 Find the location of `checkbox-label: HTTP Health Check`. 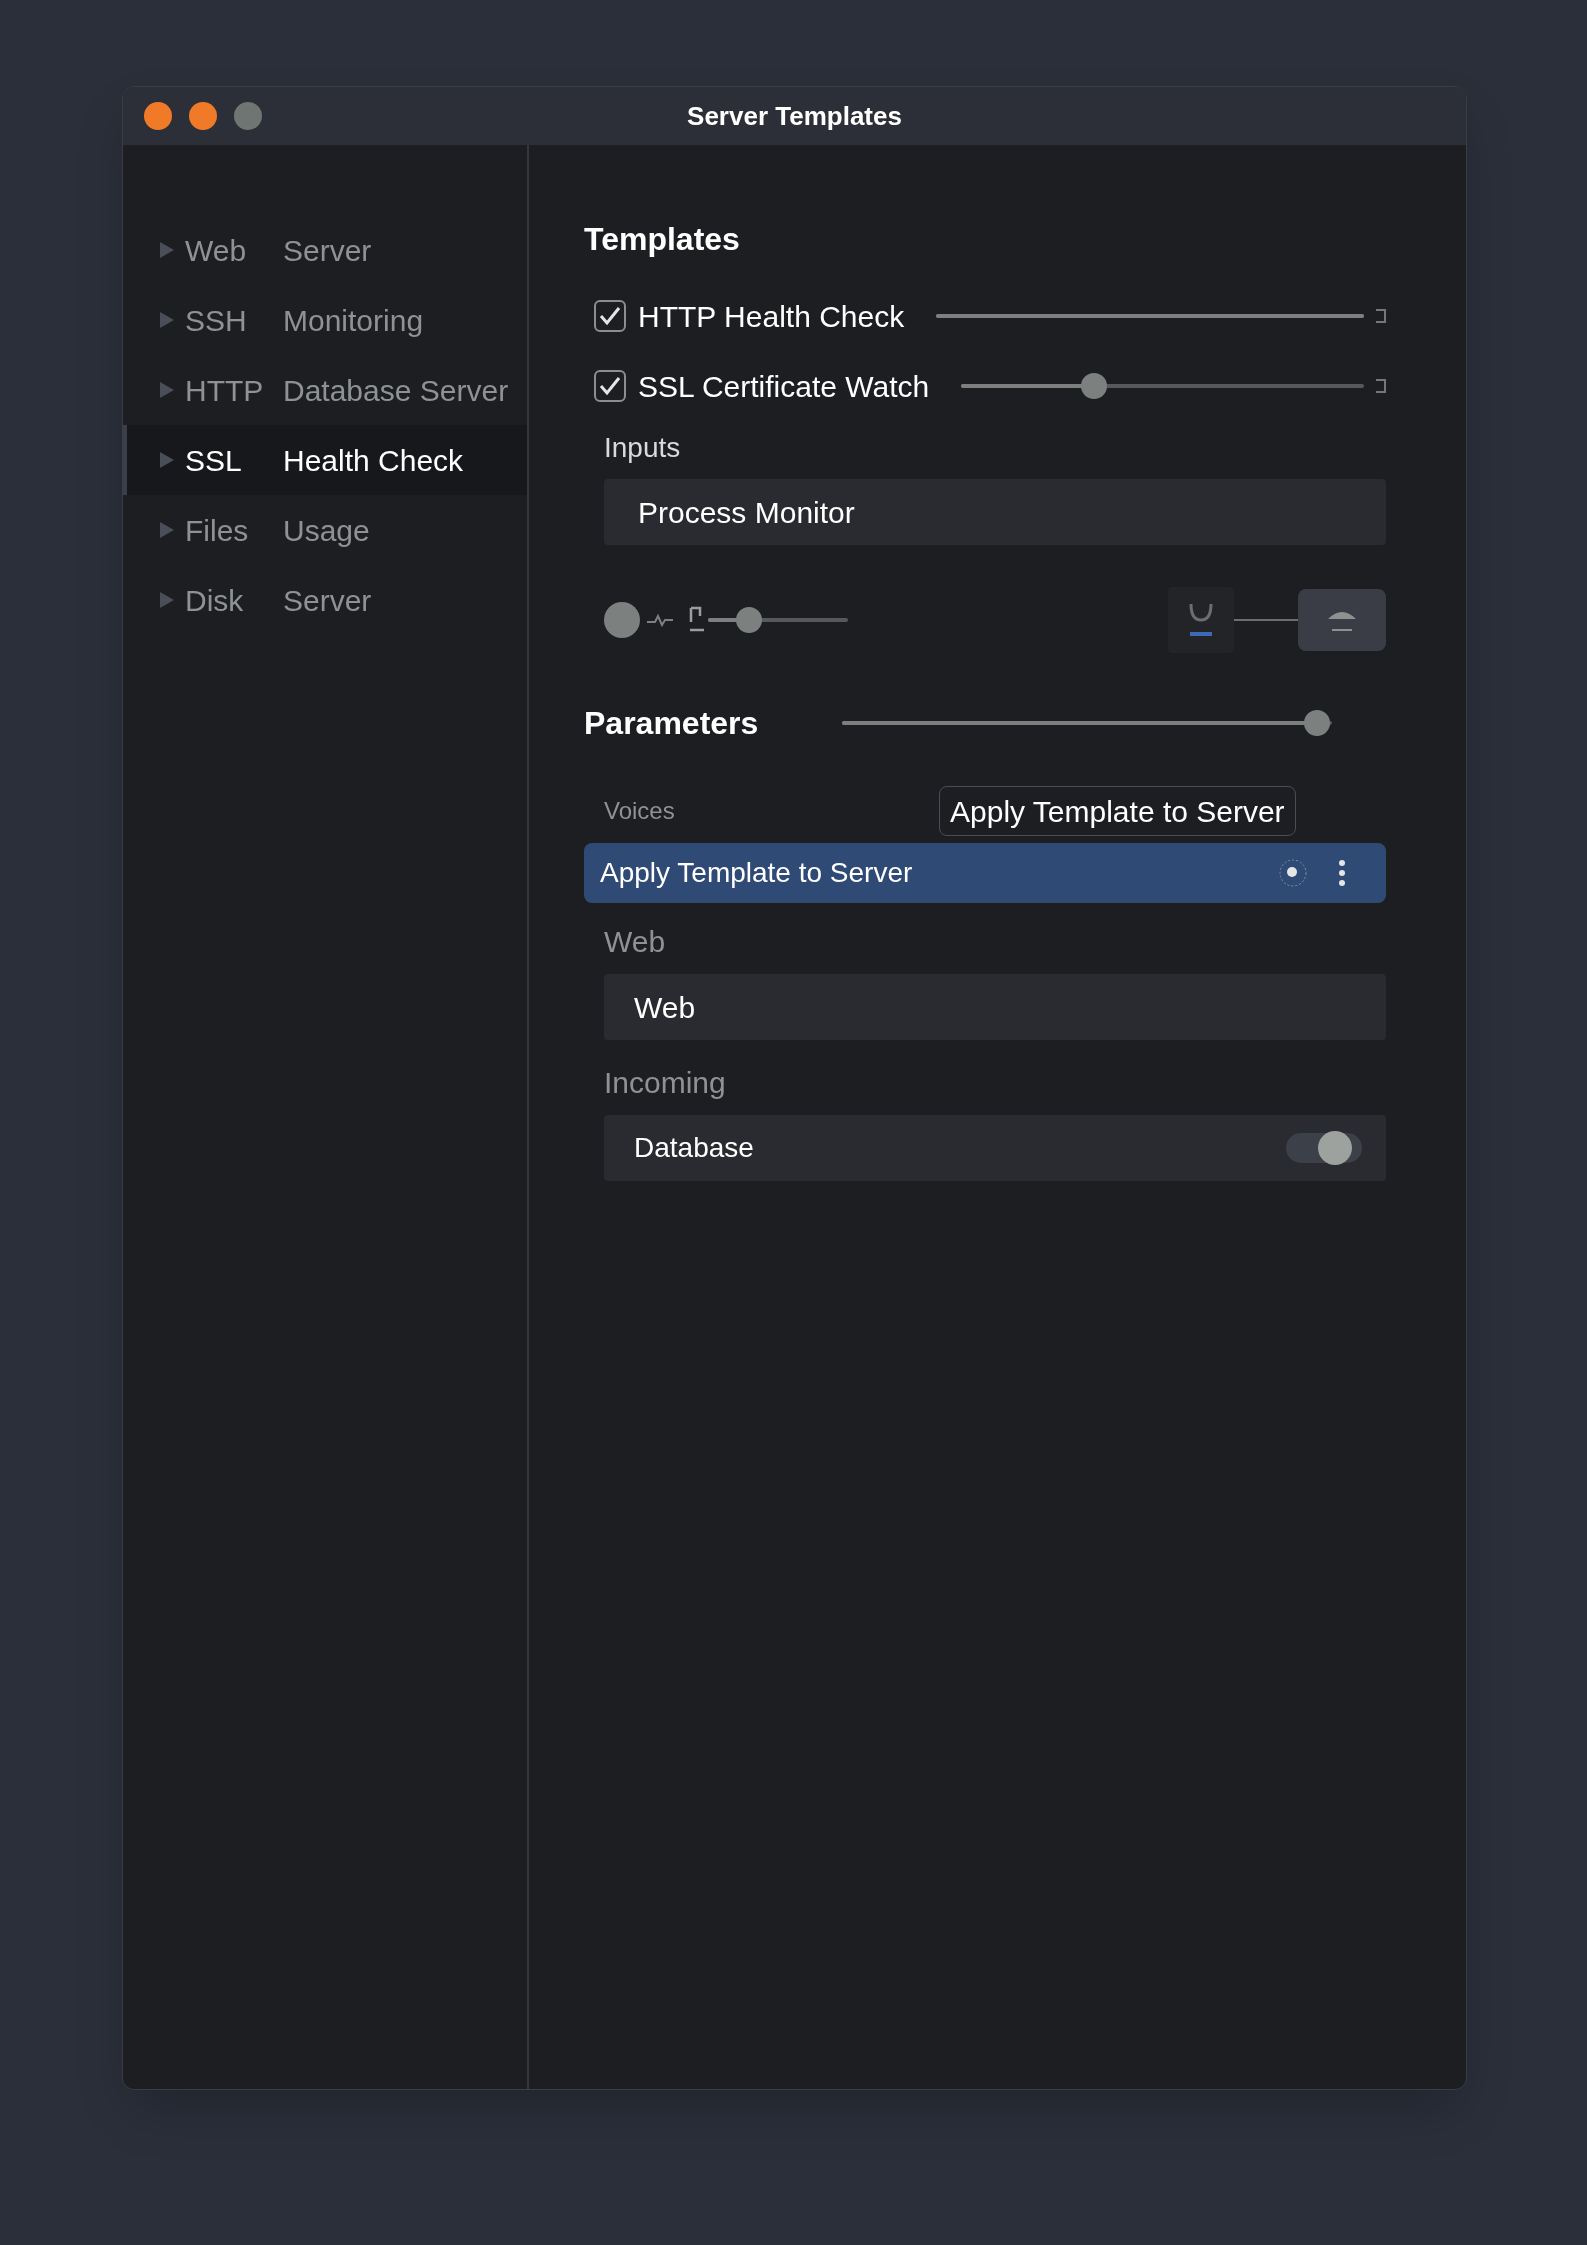

checkbox-label: HTTP Health Check is located at coordinates (771, 316).